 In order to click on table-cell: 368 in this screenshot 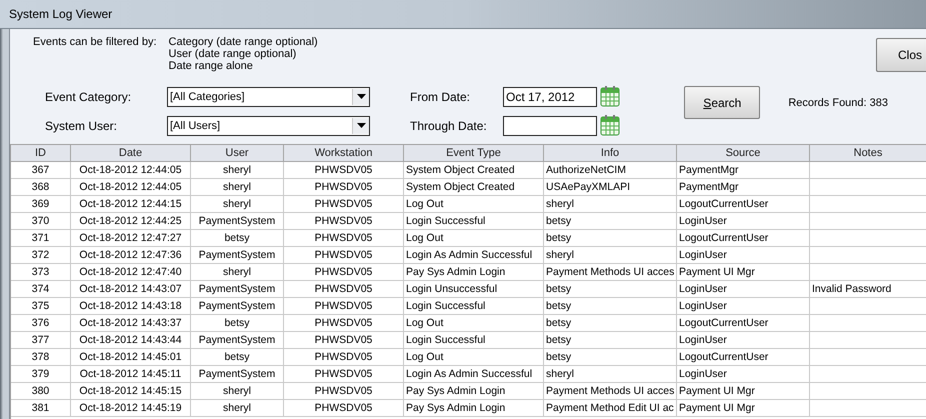, I will do `click(41, 187)`.